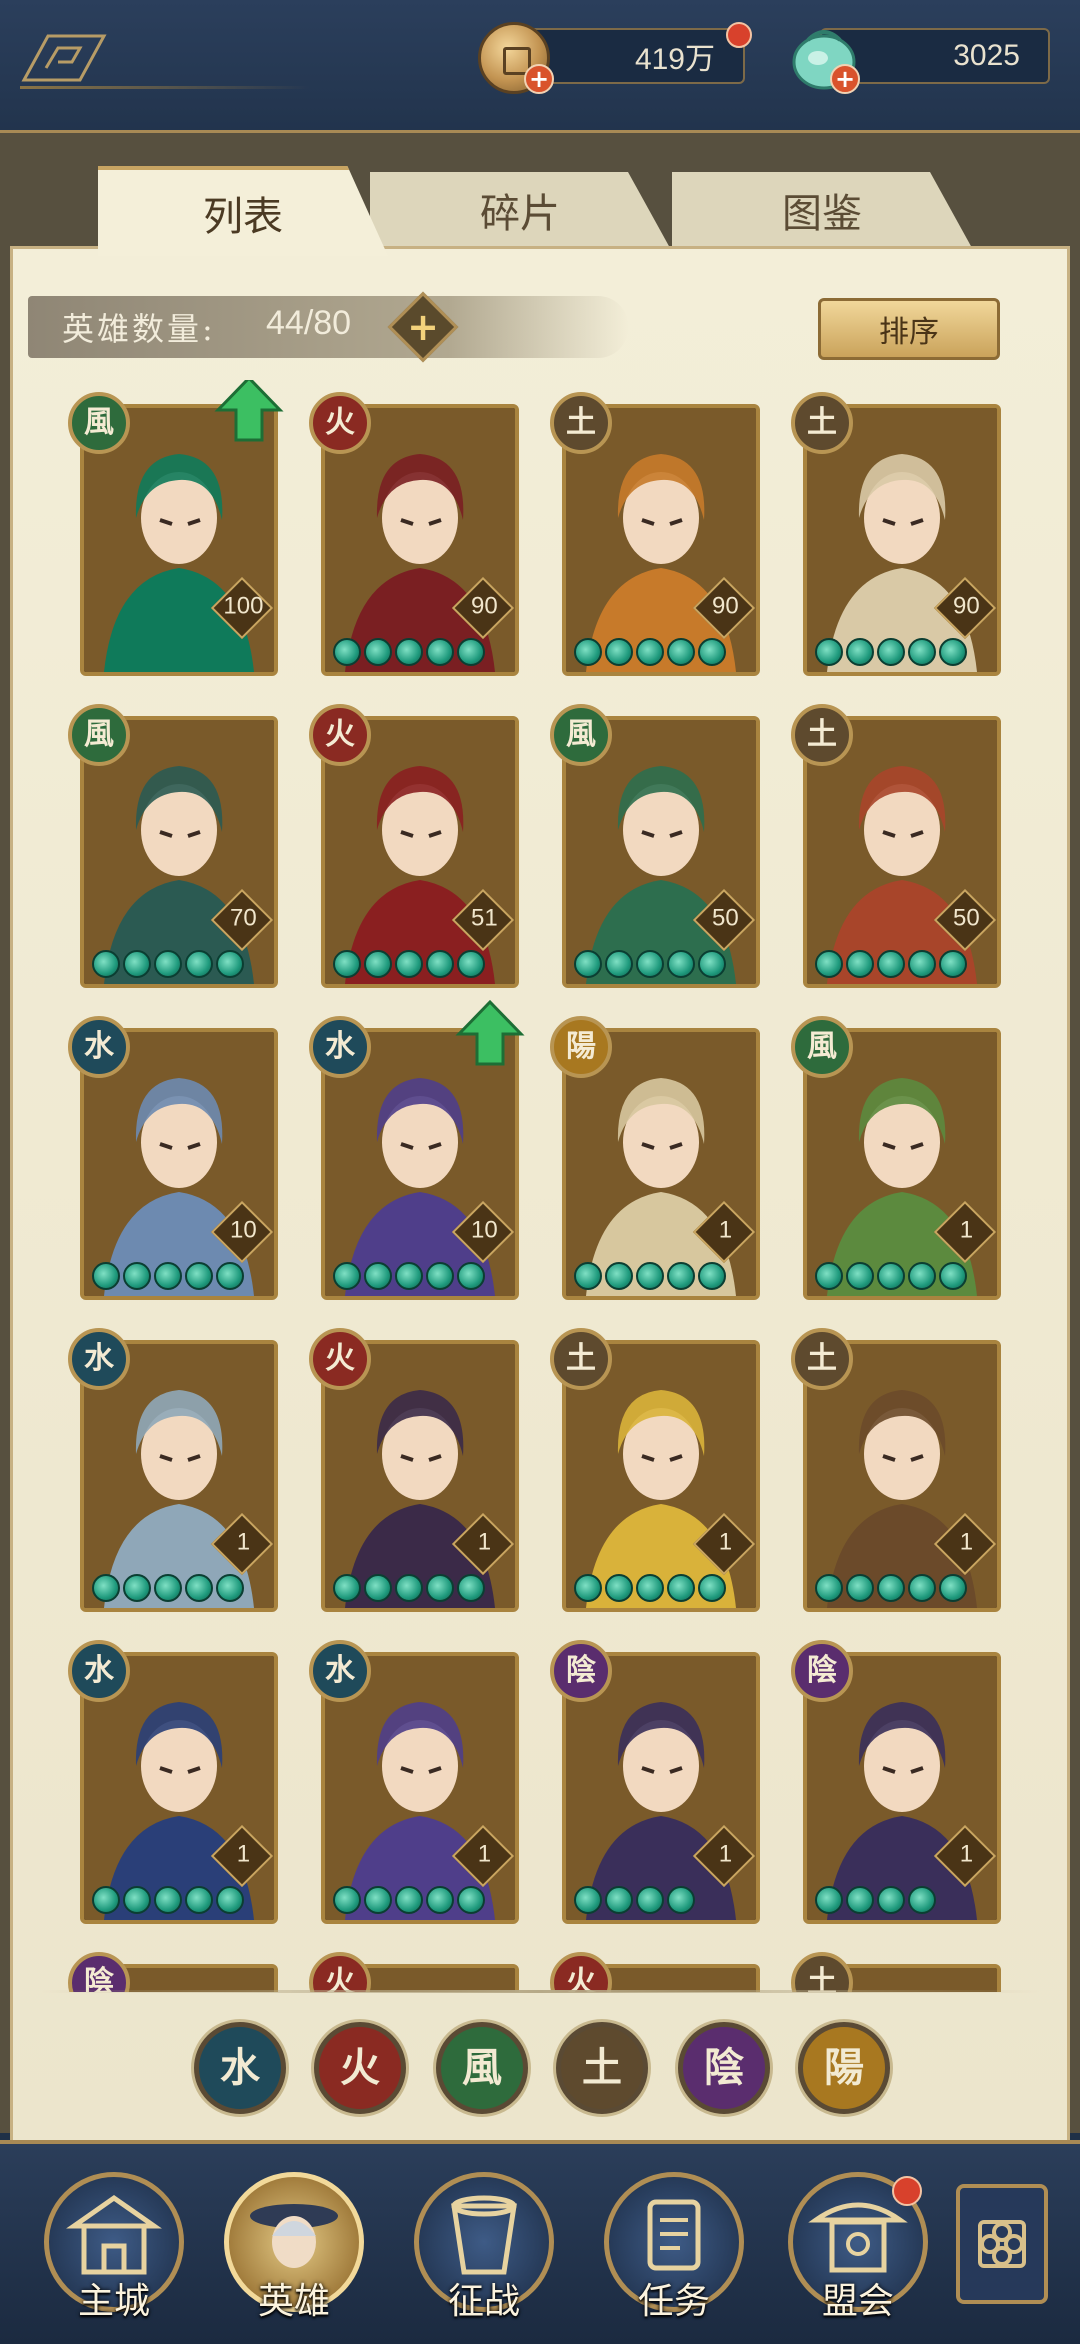 This screenshot has height=2344, width=1080. Describe the element at coordinates (243, 211) in the screenshot. I see `tab-list: 列表` at that location.